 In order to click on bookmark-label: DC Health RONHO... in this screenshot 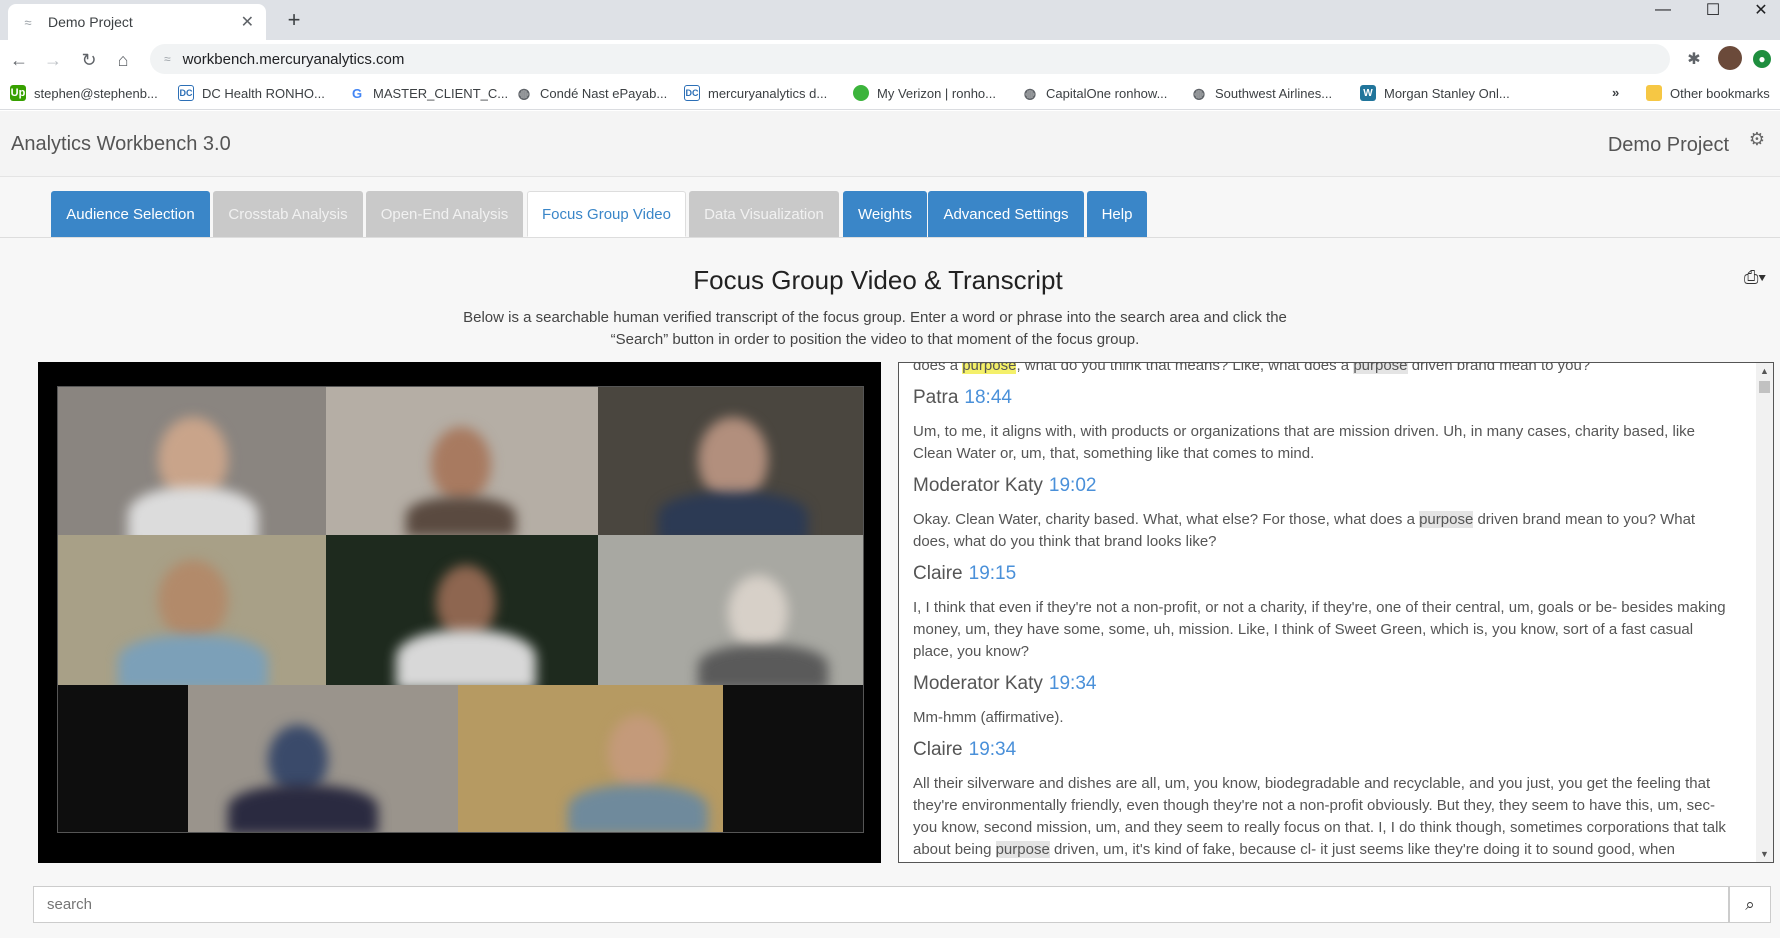, I will do `click(263, 93)`.